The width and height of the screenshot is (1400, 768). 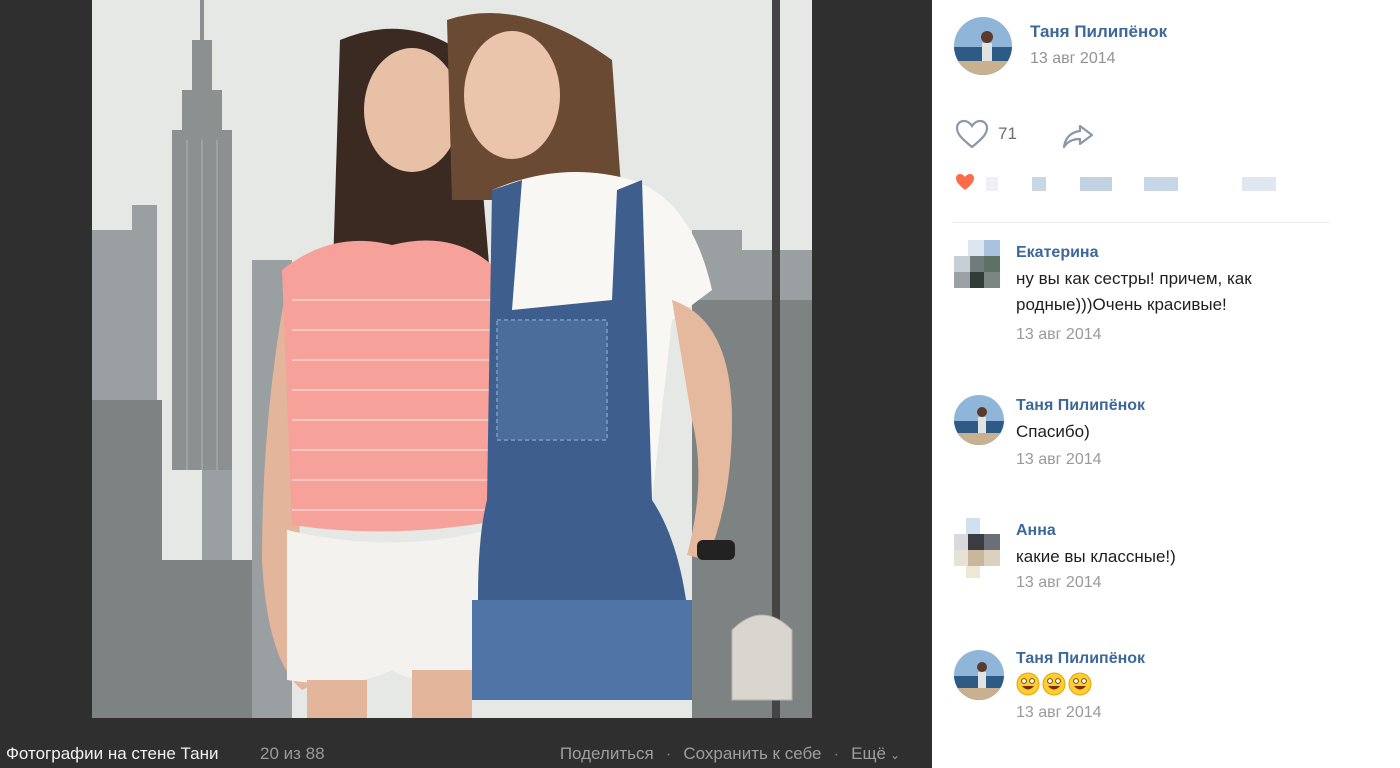 I want to click on comment-text: какие вы классные!), so click(x=1096, y=556).